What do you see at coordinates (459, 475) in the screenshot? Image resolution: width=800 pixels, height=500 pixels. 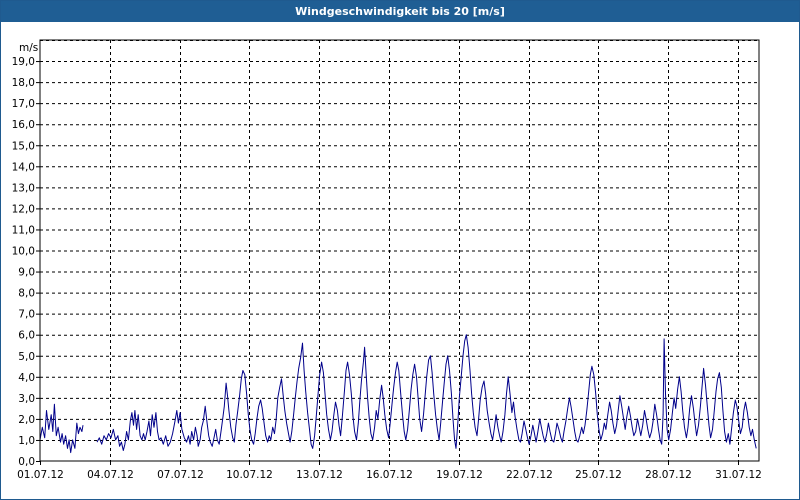 I see `x-tick-label: 19.07.12` at bounding box center [459, 475].